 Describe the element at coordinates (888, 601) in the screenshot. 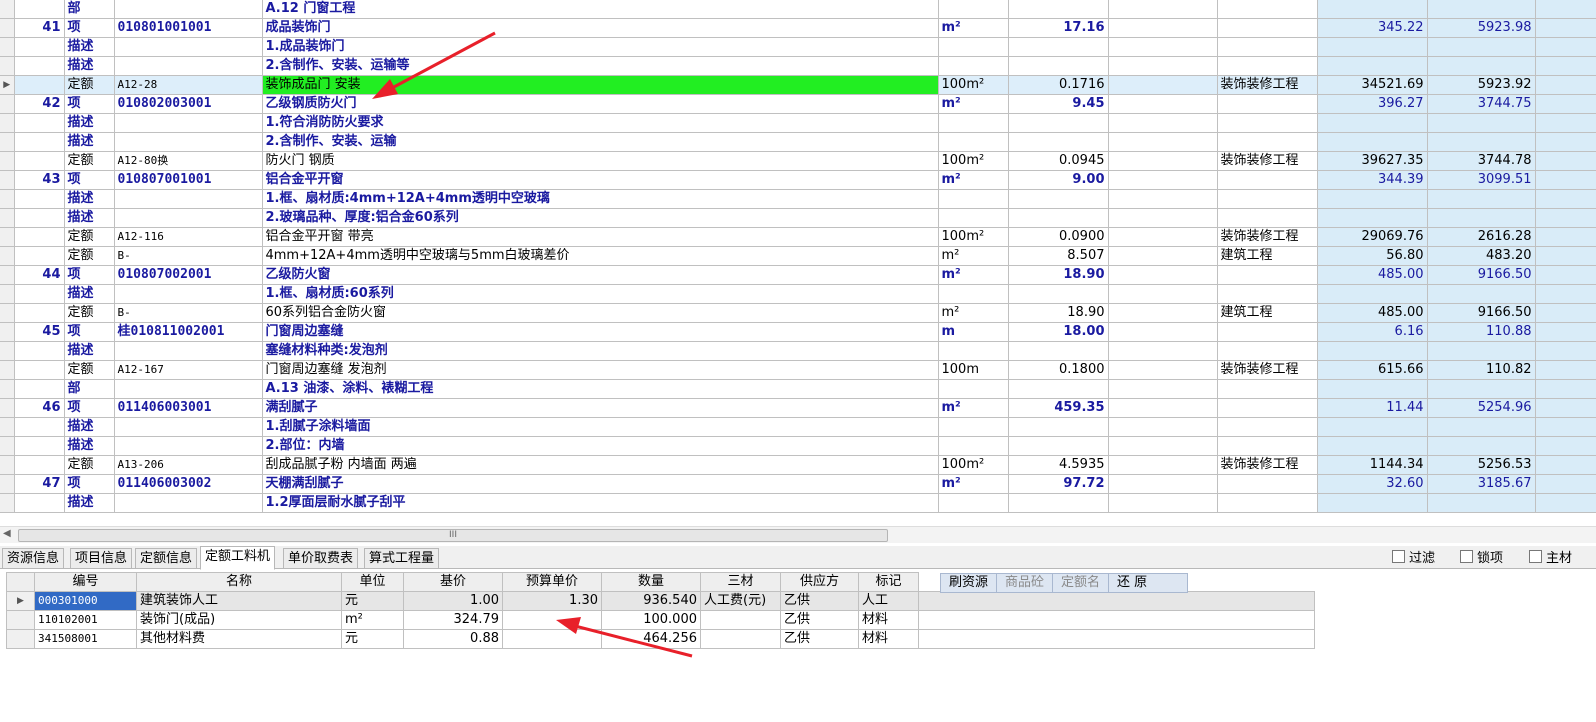

I see `cell-mark: 人工` at that location.